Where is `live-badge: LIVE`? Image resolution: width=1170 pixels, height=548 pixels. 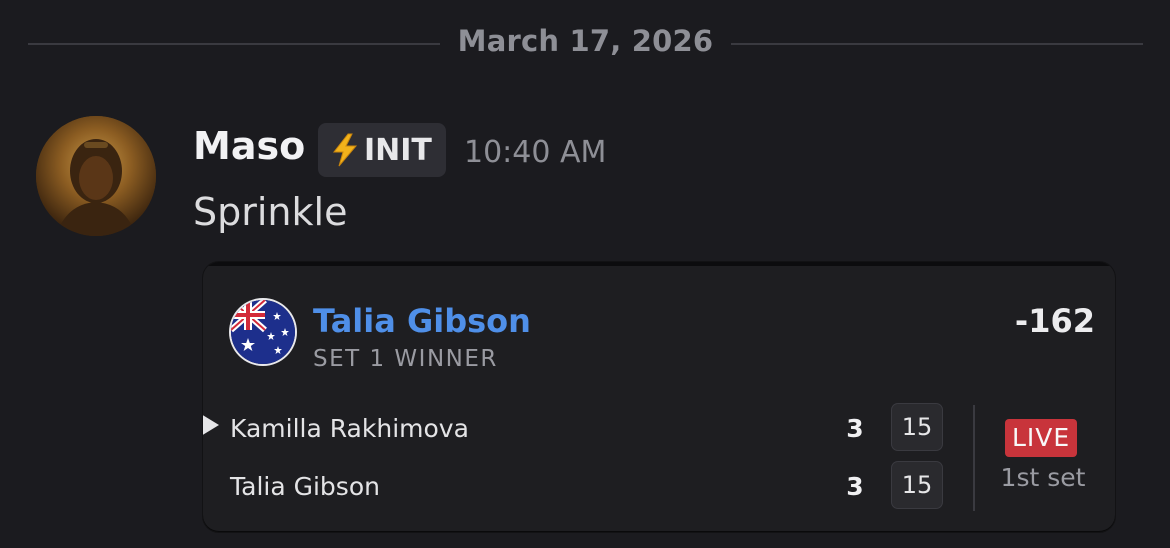 live-badge: LIVE is located at coordinates (1041, 438).